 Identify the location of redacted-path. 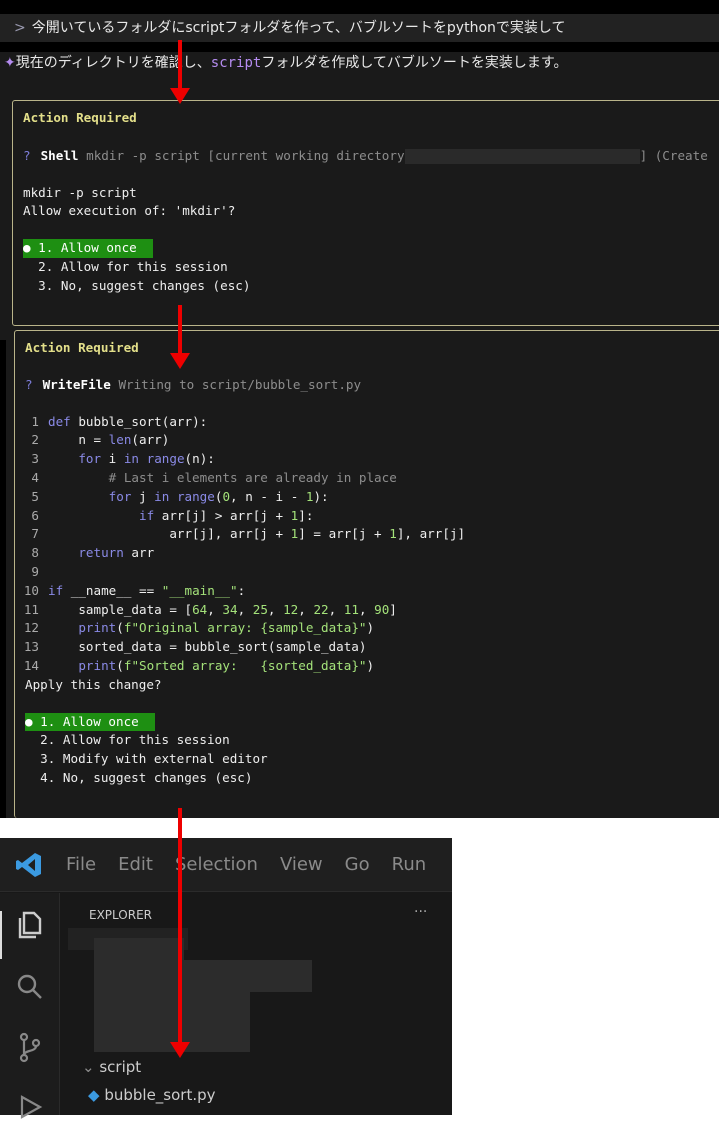
(522, 156).